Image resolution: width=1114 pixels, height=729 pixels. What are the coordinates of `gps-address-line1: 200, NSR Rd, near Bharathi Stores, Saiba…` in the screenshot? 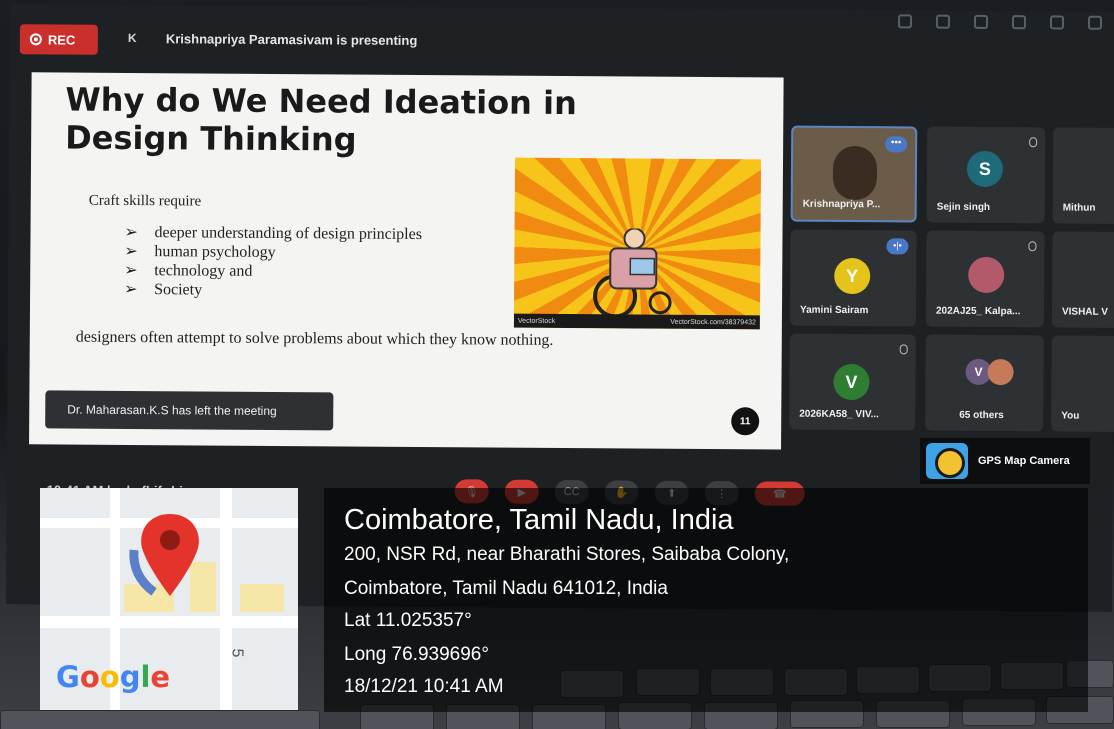 It's located at (567, 554).